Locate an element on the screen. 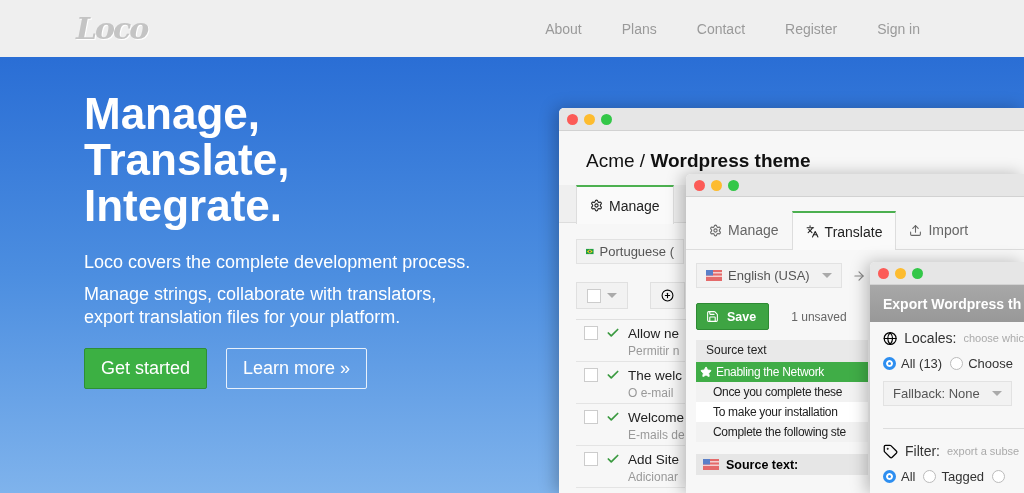  translation-text: Adicionar is located at coordinates (654, 477).